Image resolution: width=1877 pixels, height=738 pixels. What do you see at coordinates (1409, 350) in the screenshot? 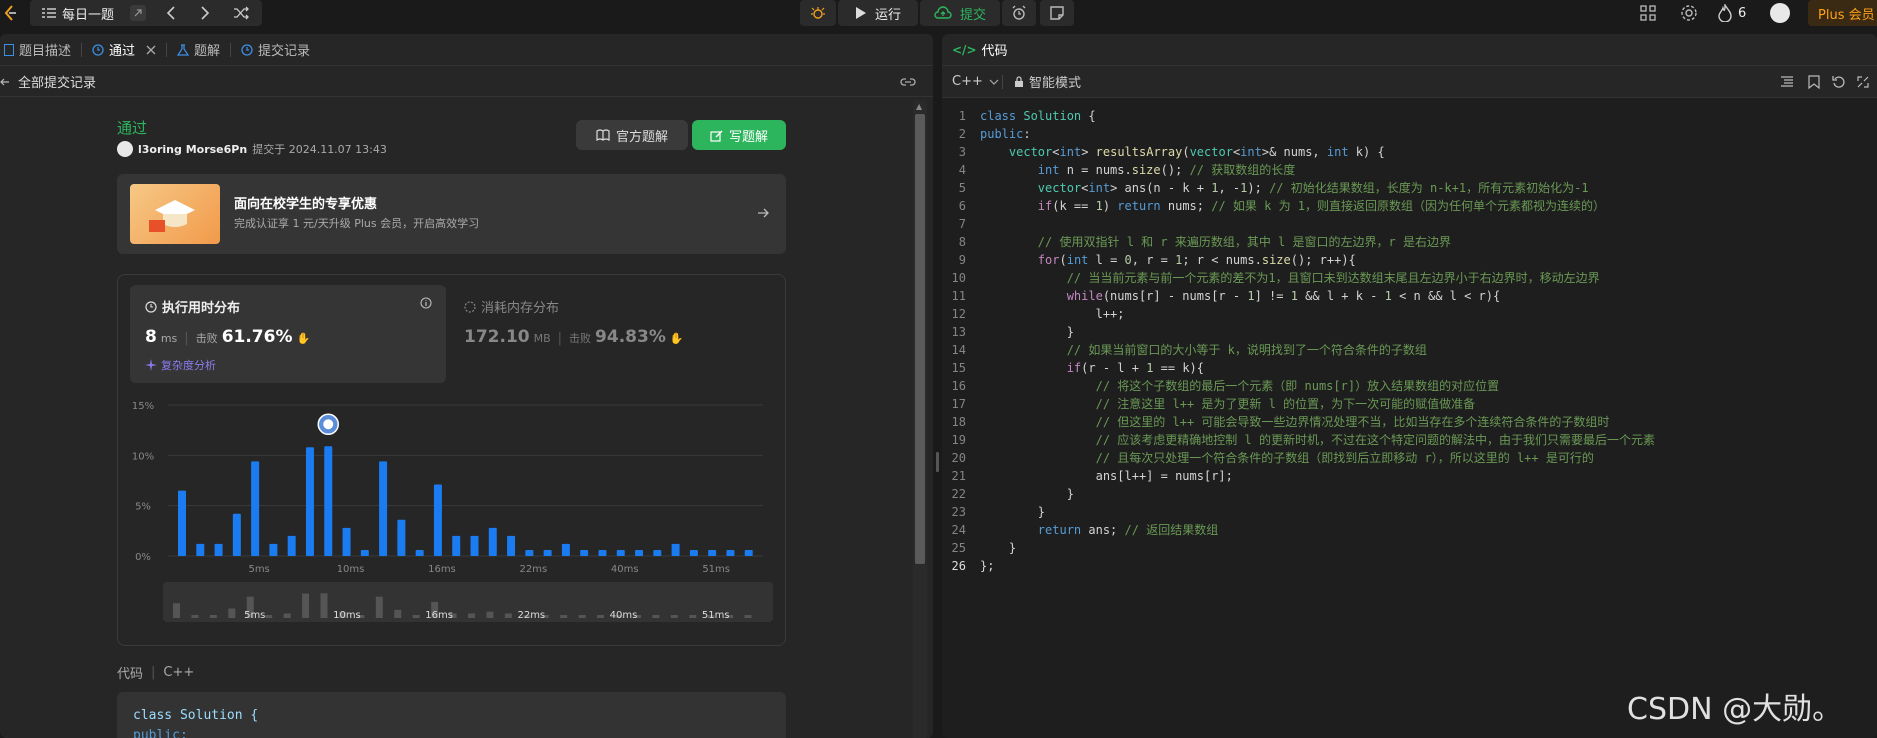
I see `code-line: 14 // 如果当前窗口的大小等于 k，说明找到了一个符合条件的子数组` at bounding box center [1409, 350].